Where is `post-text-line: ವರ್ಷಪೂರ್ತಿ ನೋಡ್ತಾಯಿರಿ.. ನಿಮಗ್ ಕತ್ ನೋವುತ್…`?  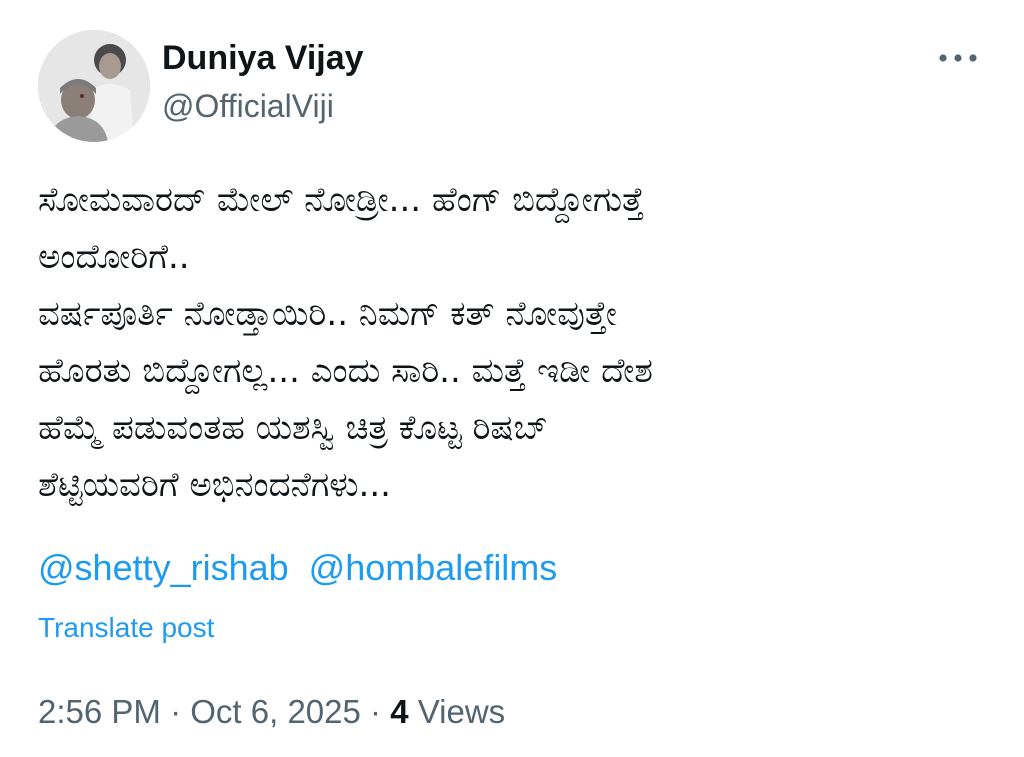
post-text-line: ವರ್ಷಪೂರ್ತಿ ನೋಡ್ತಾಯಿರಿ.. ನಿಮಗ್ ಕತ್ ನೋವುತ್… is located at coordinates (327, 314).